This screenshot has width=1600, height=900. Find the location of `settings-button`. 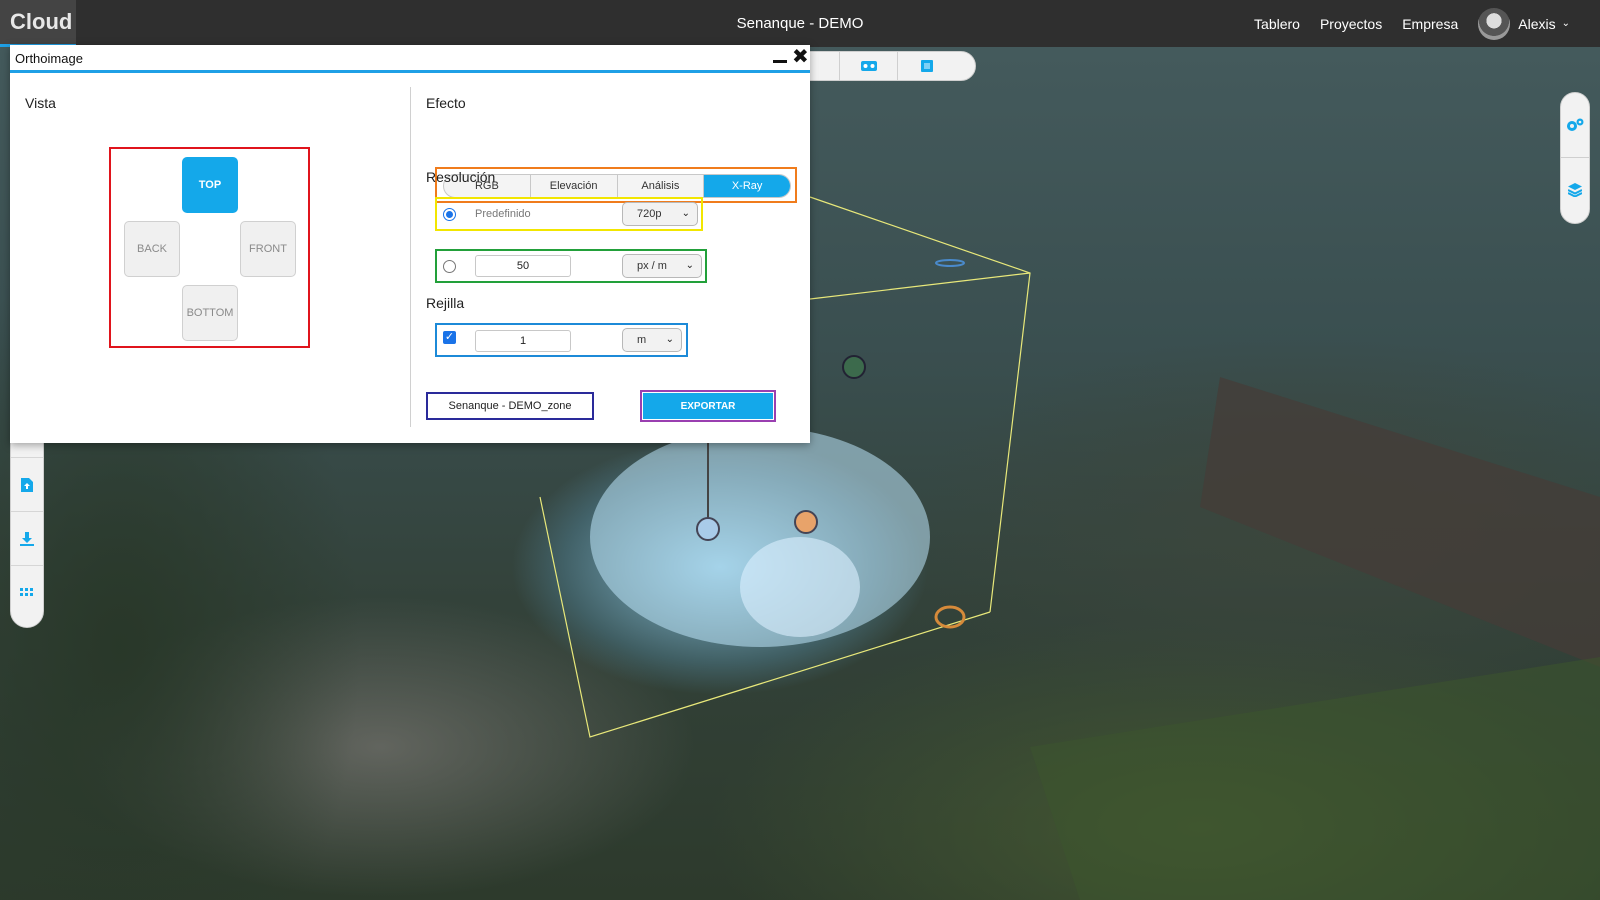

settings-button is located at coordinates (1575, 125).